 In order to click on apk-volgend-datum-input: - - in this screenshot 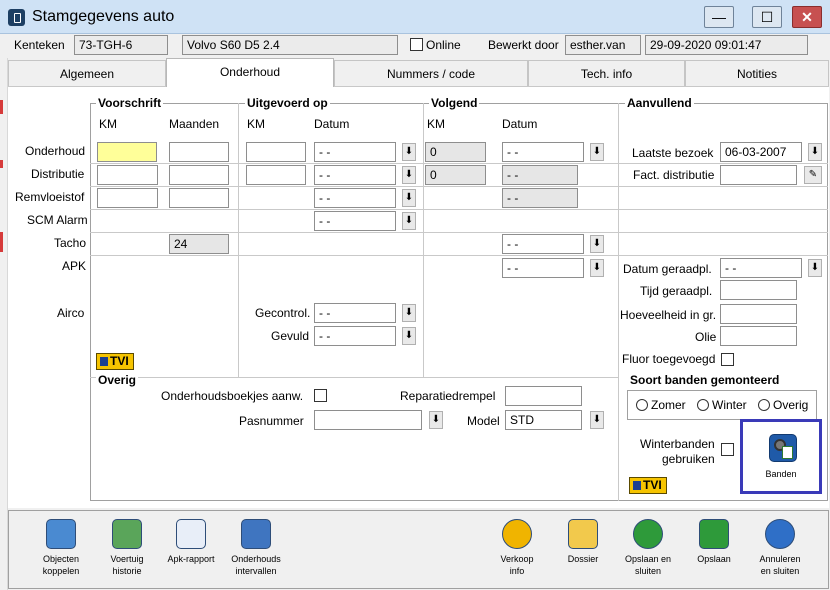, I will do `click(543, 268)`.